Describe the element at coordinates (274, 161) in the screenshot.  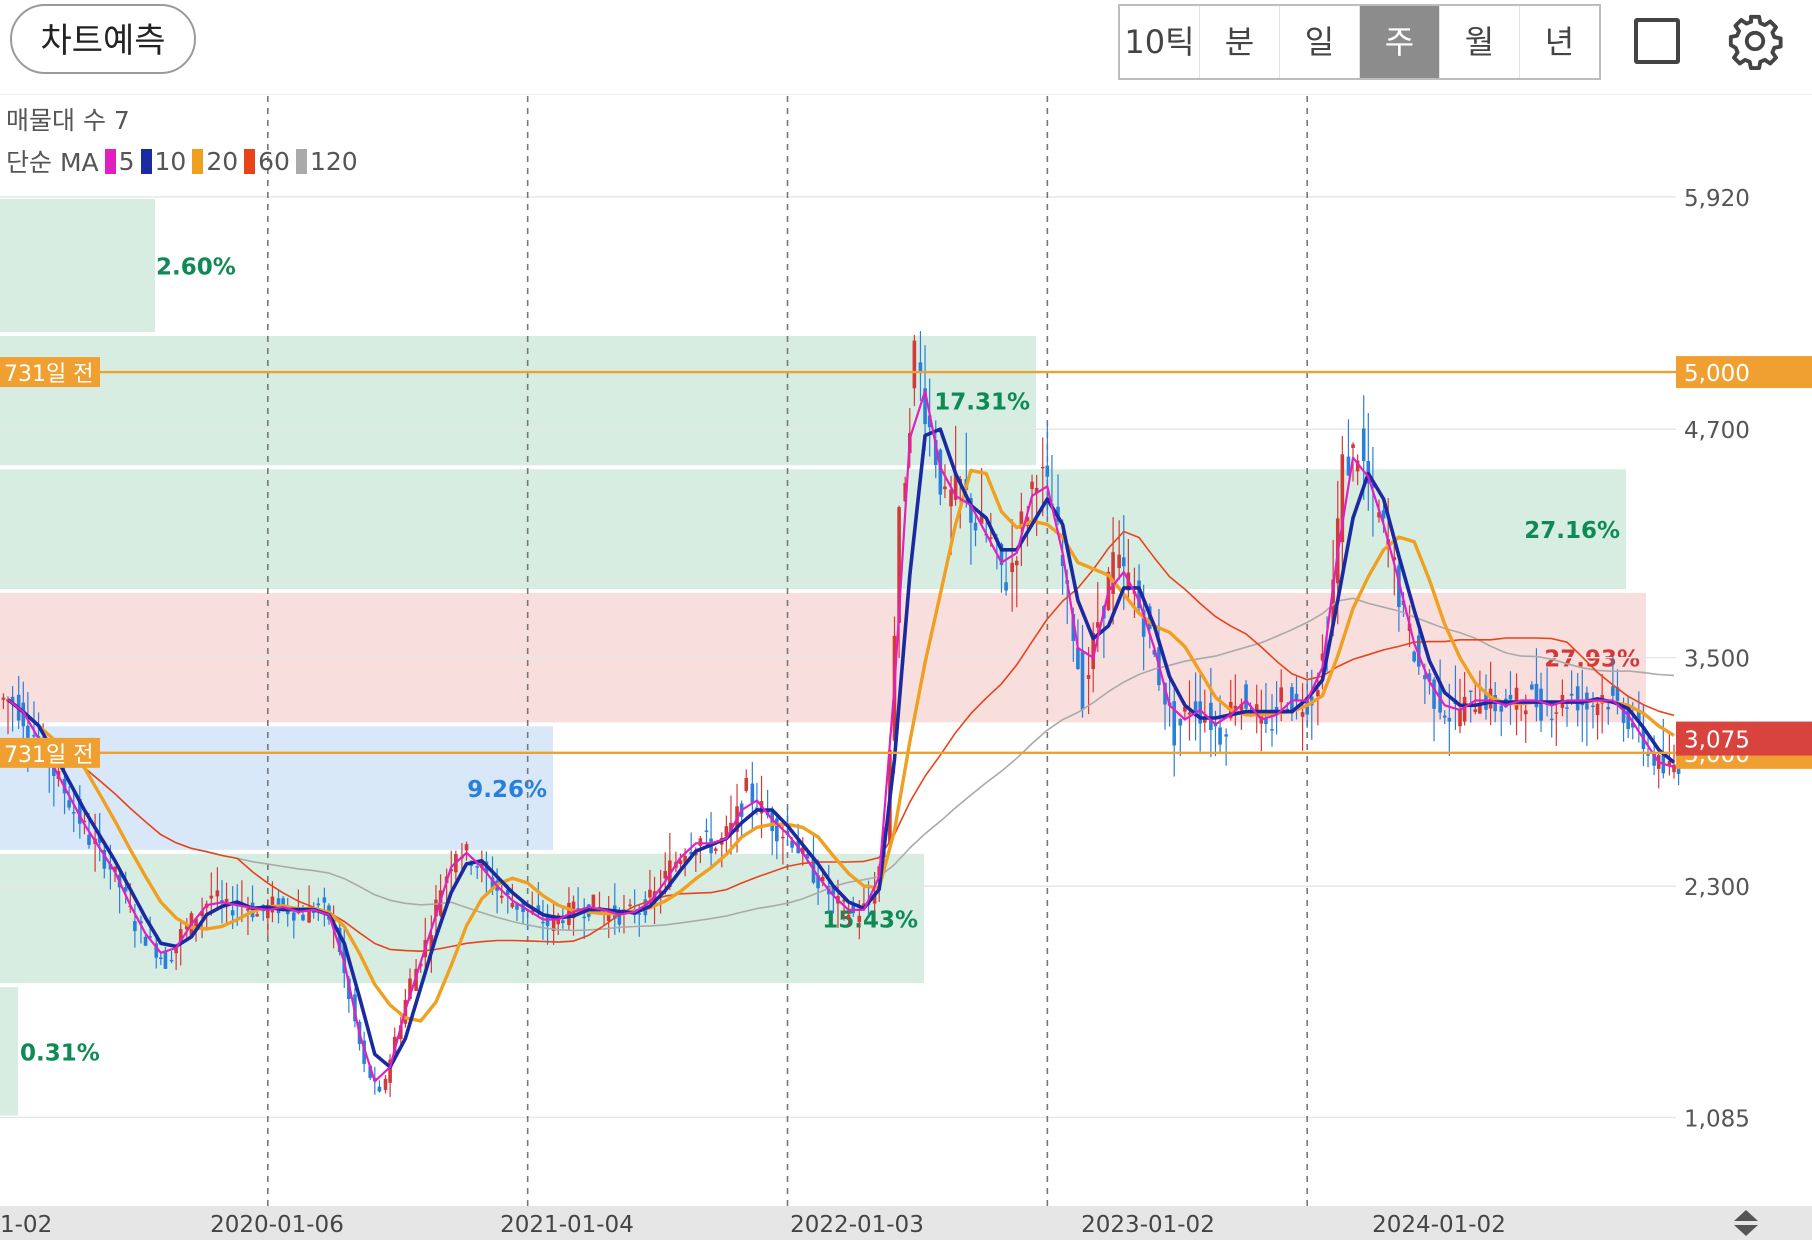
I see `ma-legend-period: 60` at that location.